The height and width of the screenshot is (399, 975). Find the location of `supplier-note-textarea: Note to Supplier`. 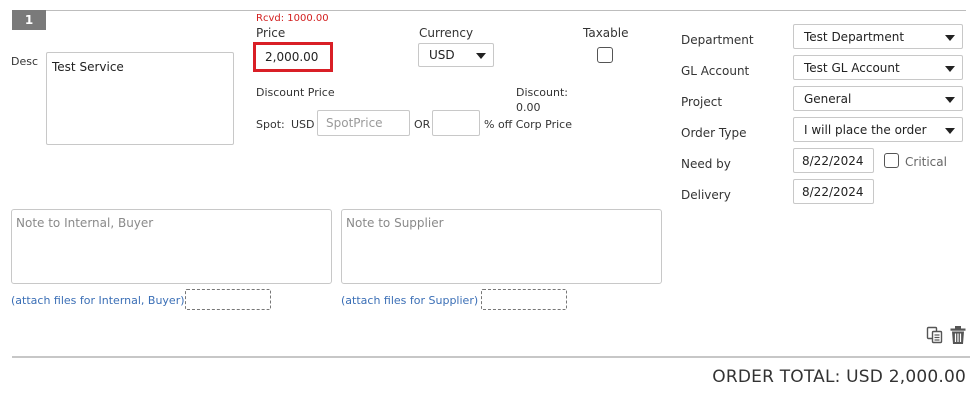

supplier-note-textarea: Note to Supplier is located at coordinates (501, 246).